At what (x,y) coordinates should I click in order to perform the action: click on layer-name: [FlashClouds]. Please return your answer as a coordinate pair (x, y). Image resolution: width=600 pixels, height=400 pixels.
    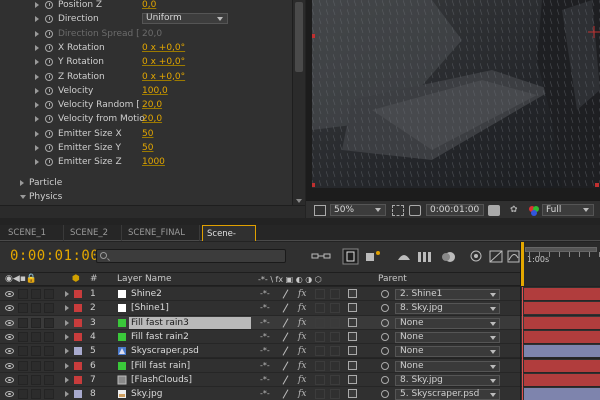
    Looking at the image, I should click on (161, 380).